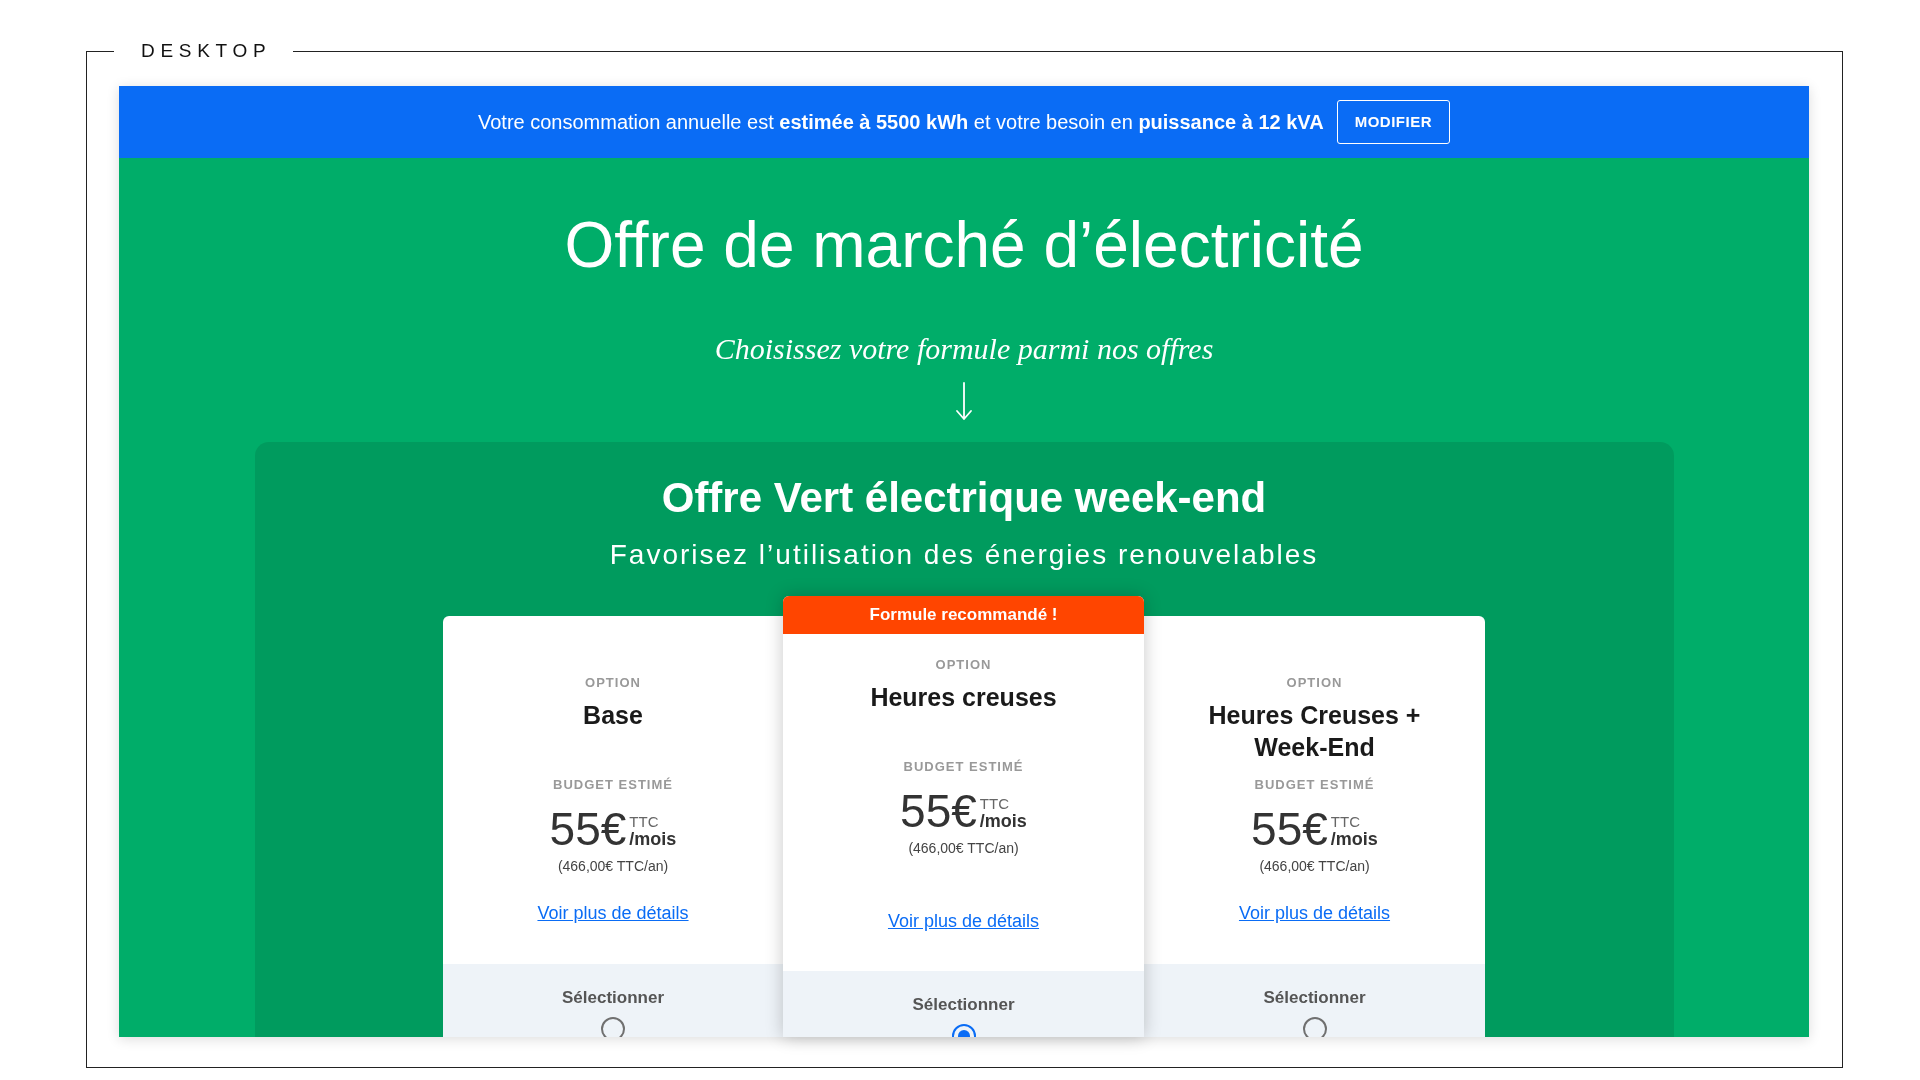 This screenshot has height=1080, width=1920. Describe the element at coordinates (964, 498) in the screenshot. I see `offer-title: Offre Vert électrique week-end` at that location.